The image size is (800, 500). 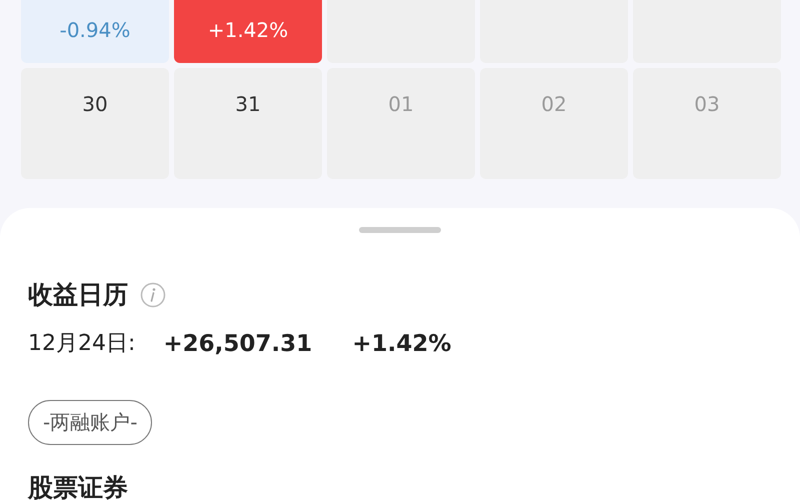 What do you see at coordinates (82, 344) in the screenshot?
I see `date-label: 12月24日:` at bounding box center [82, 344].